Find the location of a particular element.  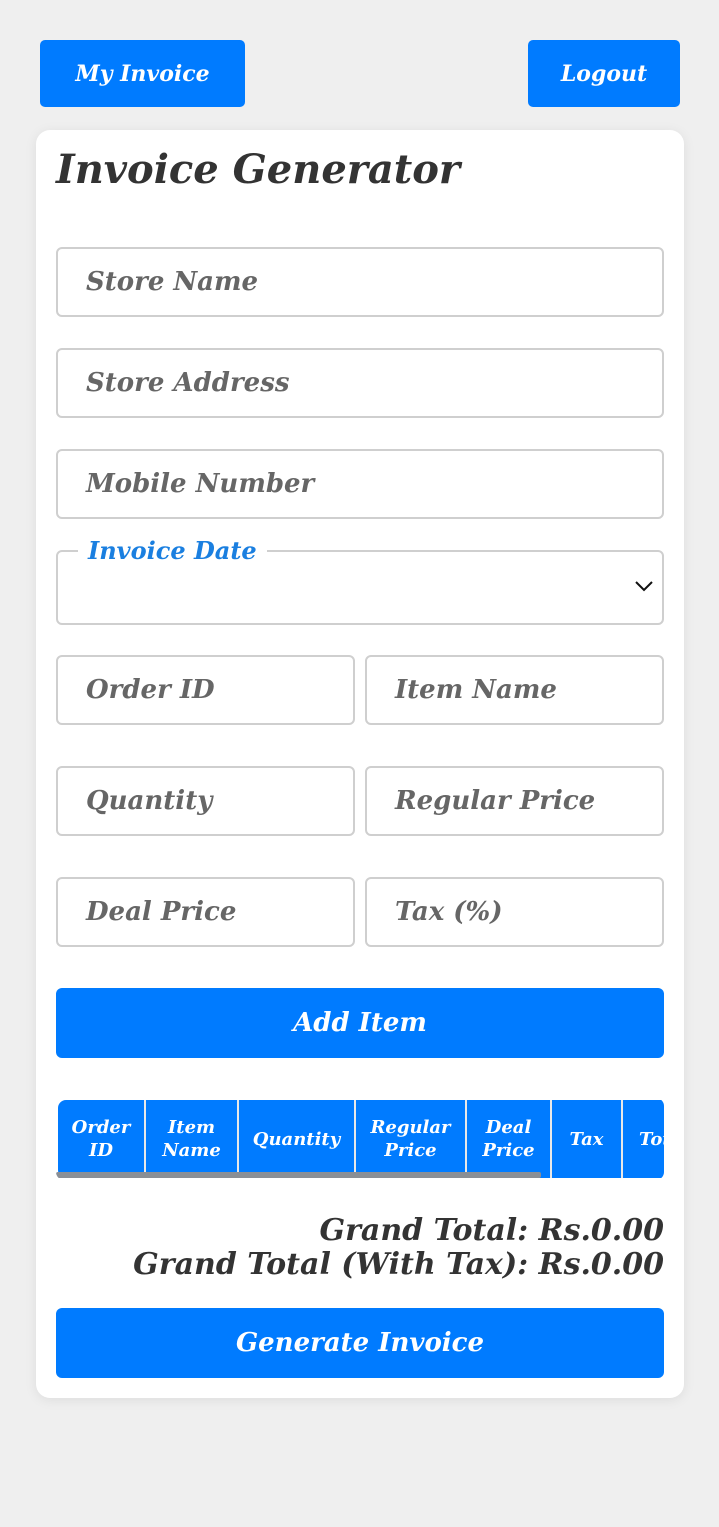

grand-total-with-tax: Grand Total (With Tax): Rs.0.00 is located at coordinates (398, 1264).